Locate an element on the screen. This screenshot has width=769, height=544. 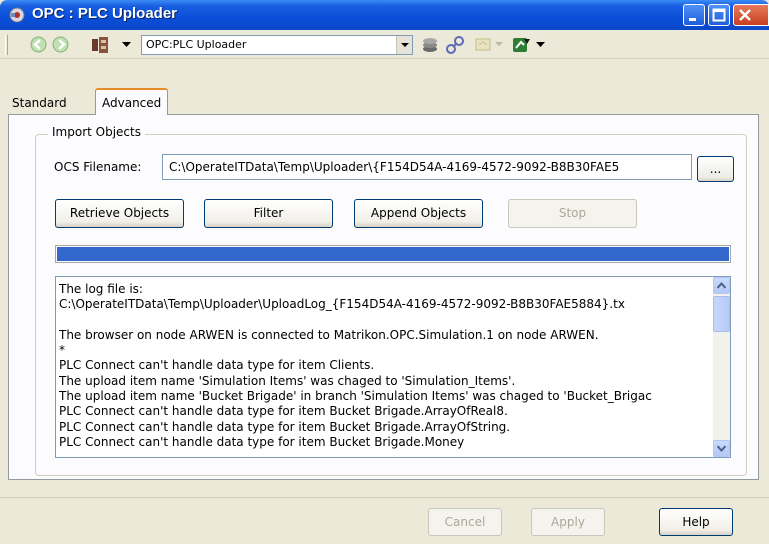
cancel-button: Cancel is located at coordinates (465, 522).